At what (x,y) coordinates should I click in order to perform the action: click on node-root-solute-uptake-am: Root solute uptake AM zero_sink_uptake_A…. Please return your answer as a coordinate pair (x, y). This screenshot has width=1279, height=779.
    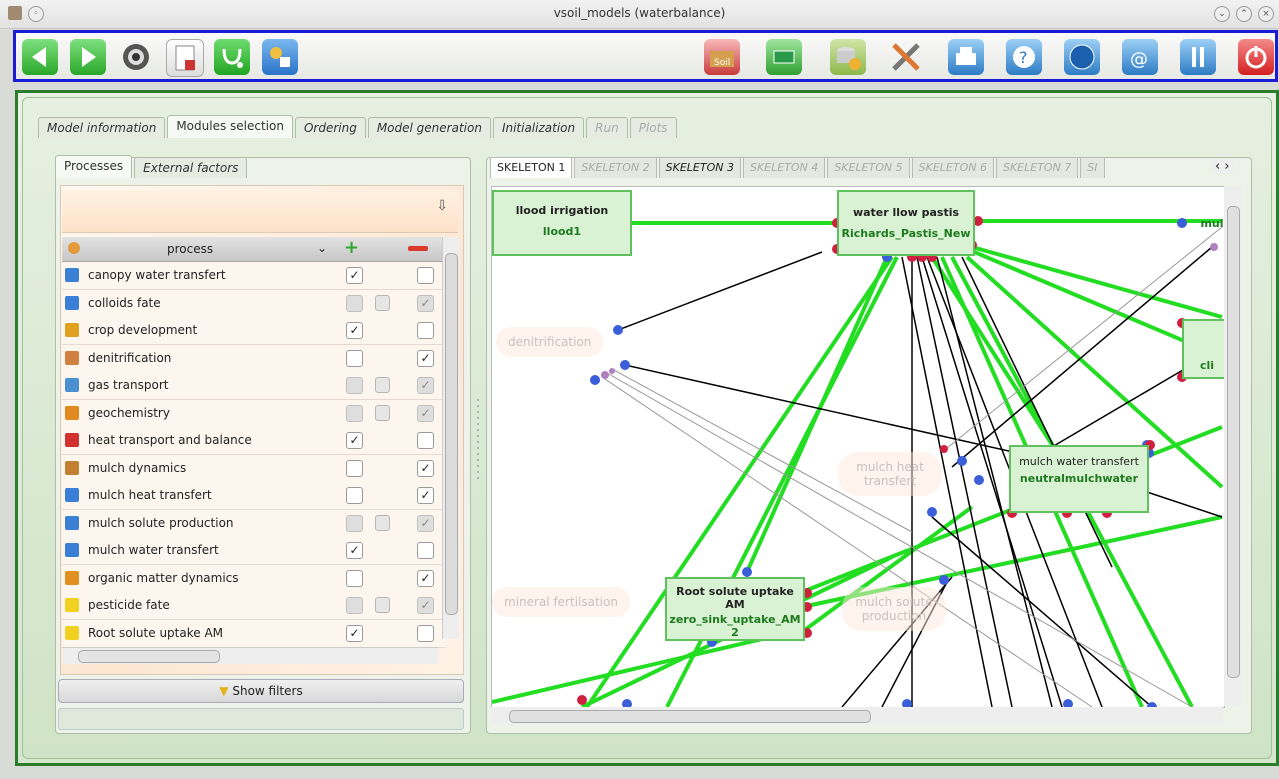
    Looking at the image, I should click on (735, 609).